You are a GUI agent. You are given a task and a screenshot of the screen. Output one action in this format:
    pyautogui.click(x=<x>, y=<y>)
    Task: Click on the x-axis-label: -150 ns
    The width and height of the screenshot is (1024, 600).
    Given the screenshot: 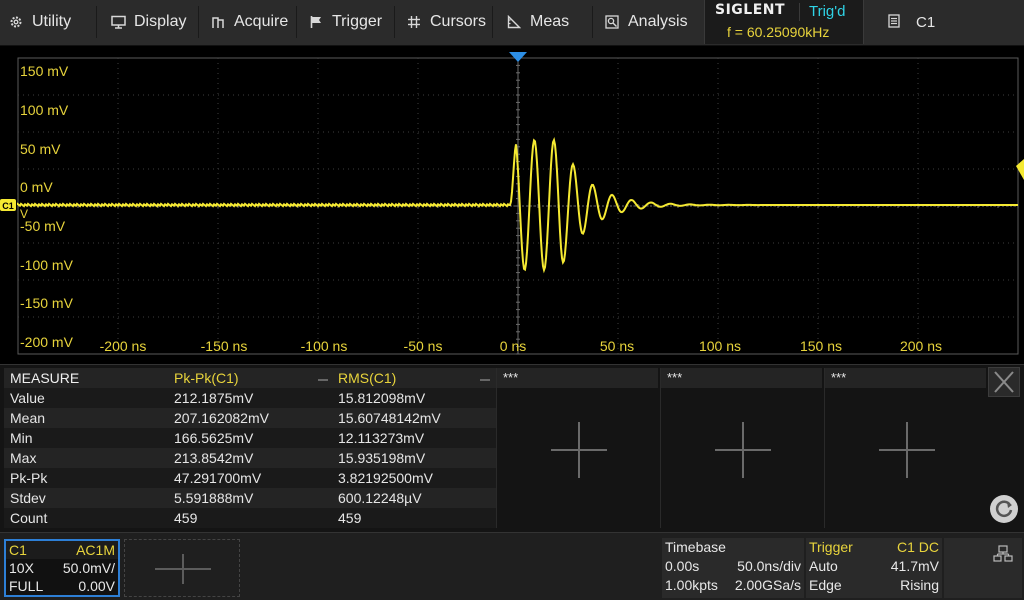 What is the action you would take?
    pyautogui.click(x=224, y=346)
    